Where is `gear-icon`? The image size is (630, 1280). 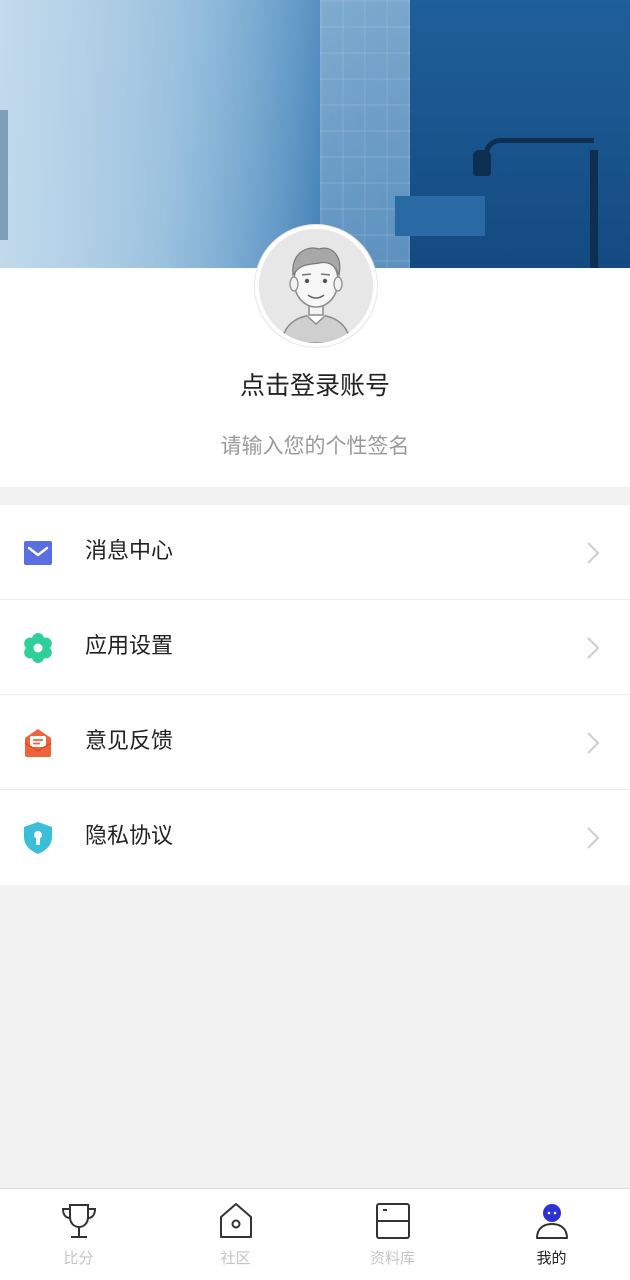
gear-icon is located at coordinates (38, 648).